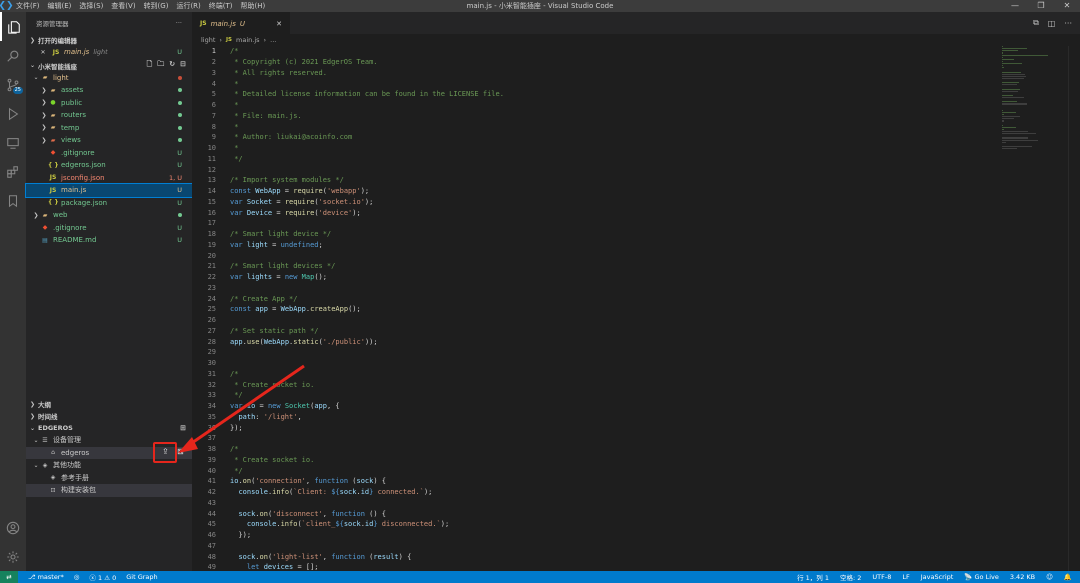  What do you see at coordinates (109, 428) in the screenshot?
I see `edgeros-section: ⌄ EDGEROS ⊞` at bounding box center [109, 428].